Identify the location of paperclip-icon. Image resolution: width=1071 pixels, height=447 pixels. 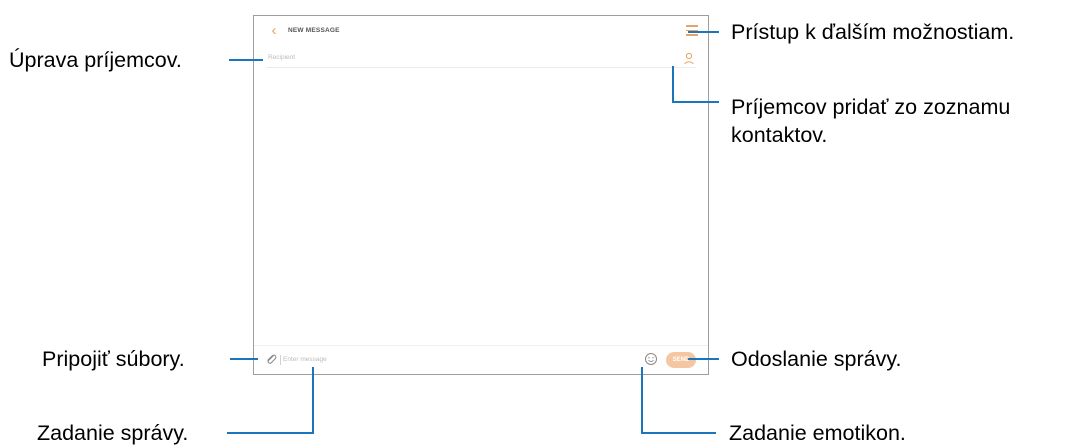
(271, 359).